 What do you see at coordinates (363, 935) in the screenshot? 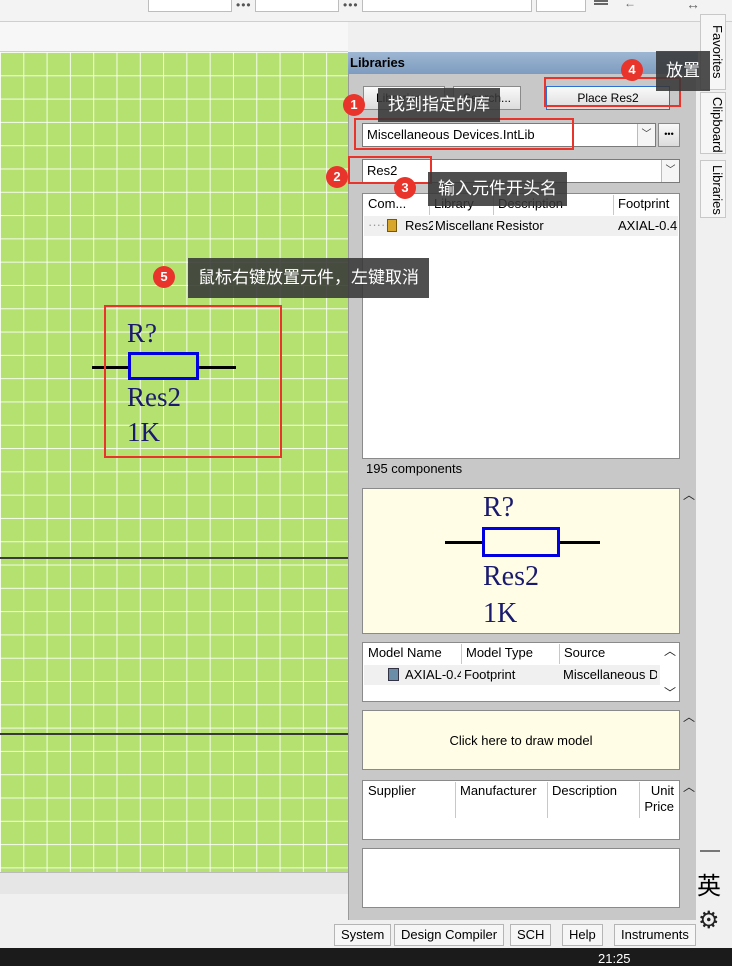
I see `status-system: System` at bounding box center [363, 935].